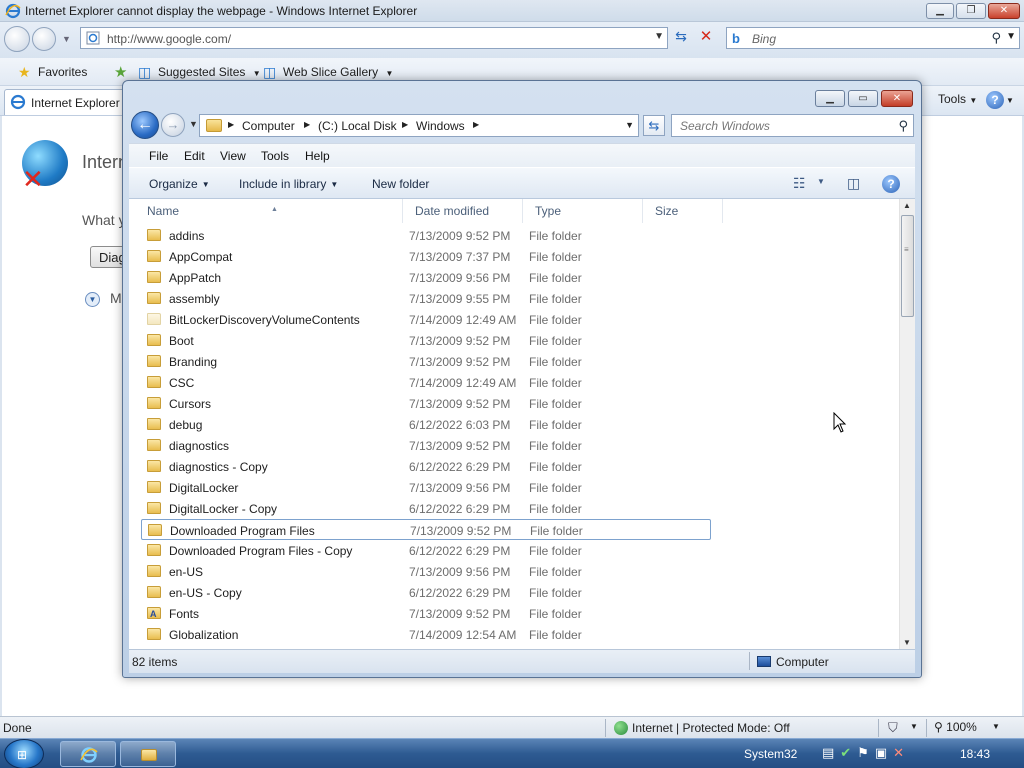 Image resolution: width=1024 pixels, height=768 pixels. What do you see at coordinates (884, 752) in the screenshot?
I see `tray-network-icon: ▣` at bounding box center [884, 752].